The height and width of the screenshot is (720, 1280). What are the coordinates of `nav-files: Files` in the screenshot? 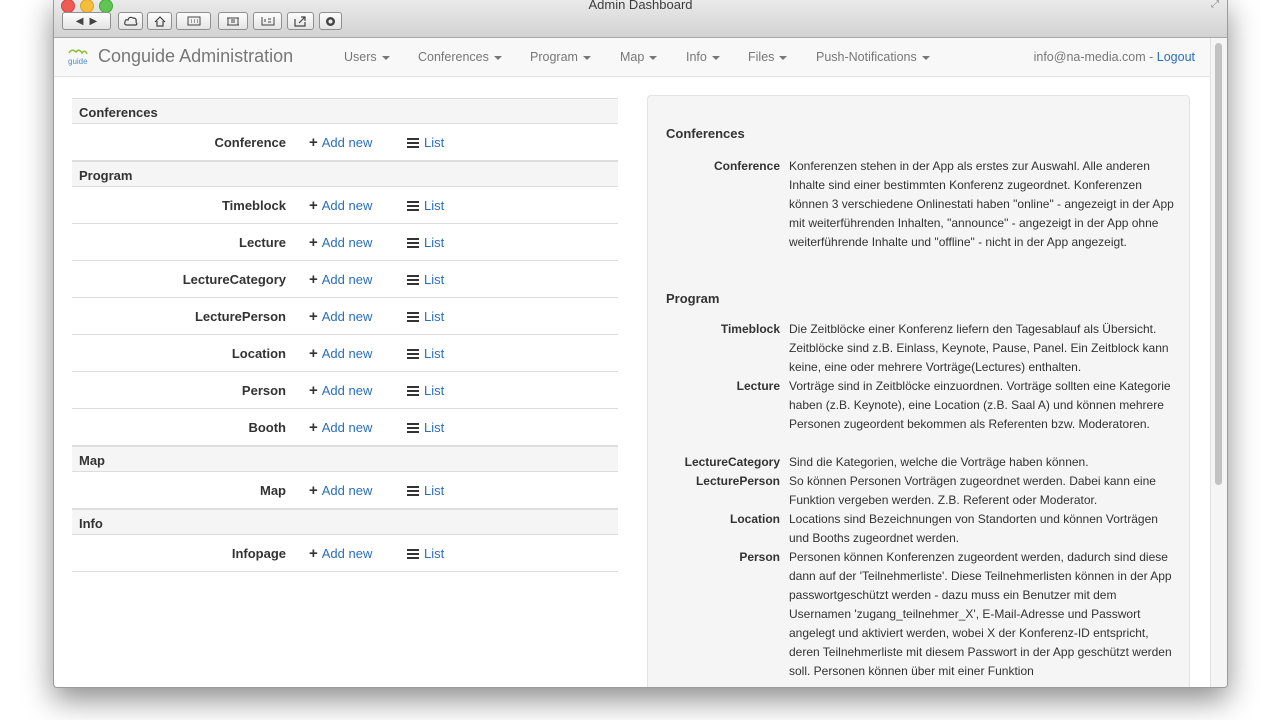 It's located at (768, 57).